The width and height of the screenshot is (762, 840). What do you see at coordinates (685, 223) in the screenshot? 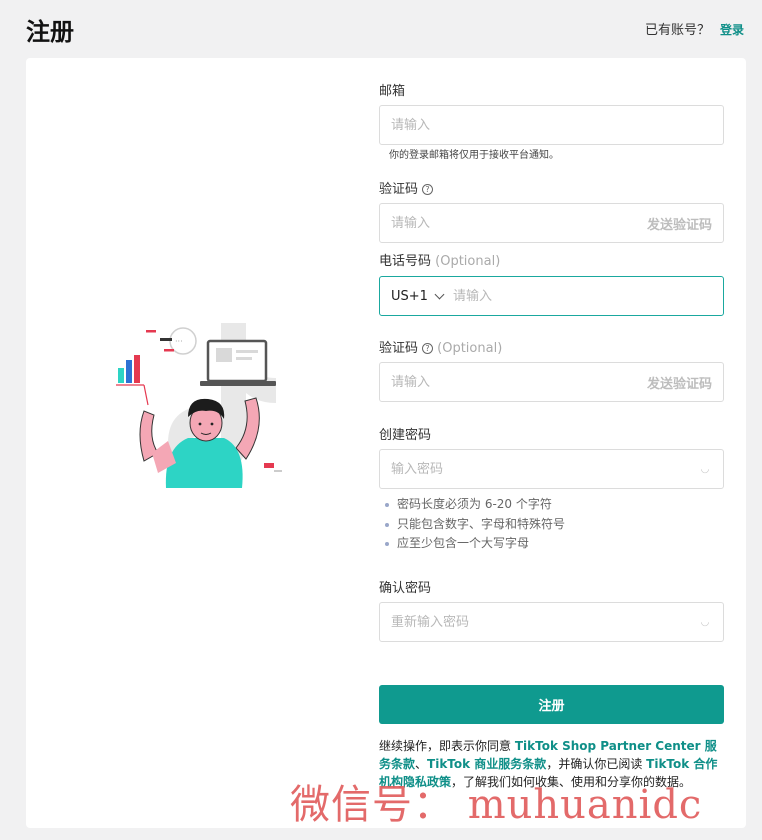
I see `send-email-code-button: 发送验证码` at bounding box center [685, 223].